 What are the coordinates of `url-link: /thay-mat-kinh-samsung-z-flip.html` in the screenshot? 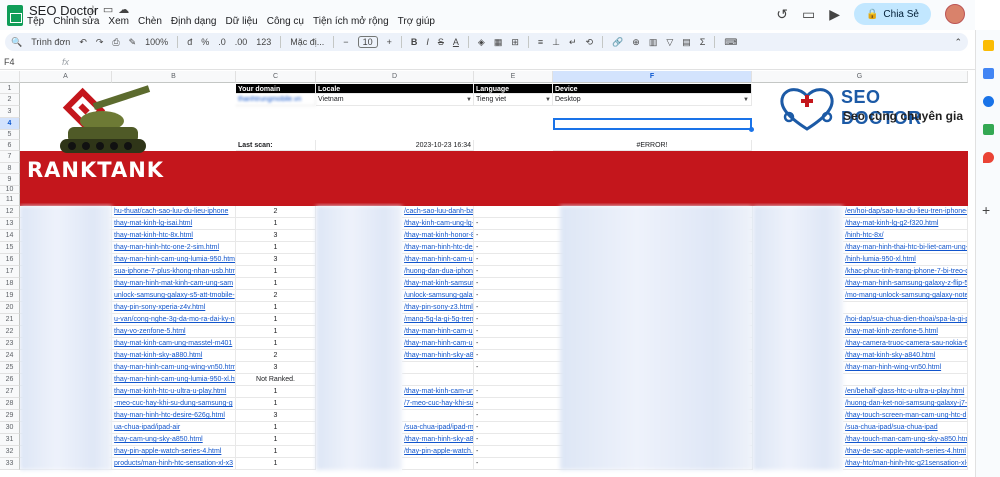 It's located at (438, 284).